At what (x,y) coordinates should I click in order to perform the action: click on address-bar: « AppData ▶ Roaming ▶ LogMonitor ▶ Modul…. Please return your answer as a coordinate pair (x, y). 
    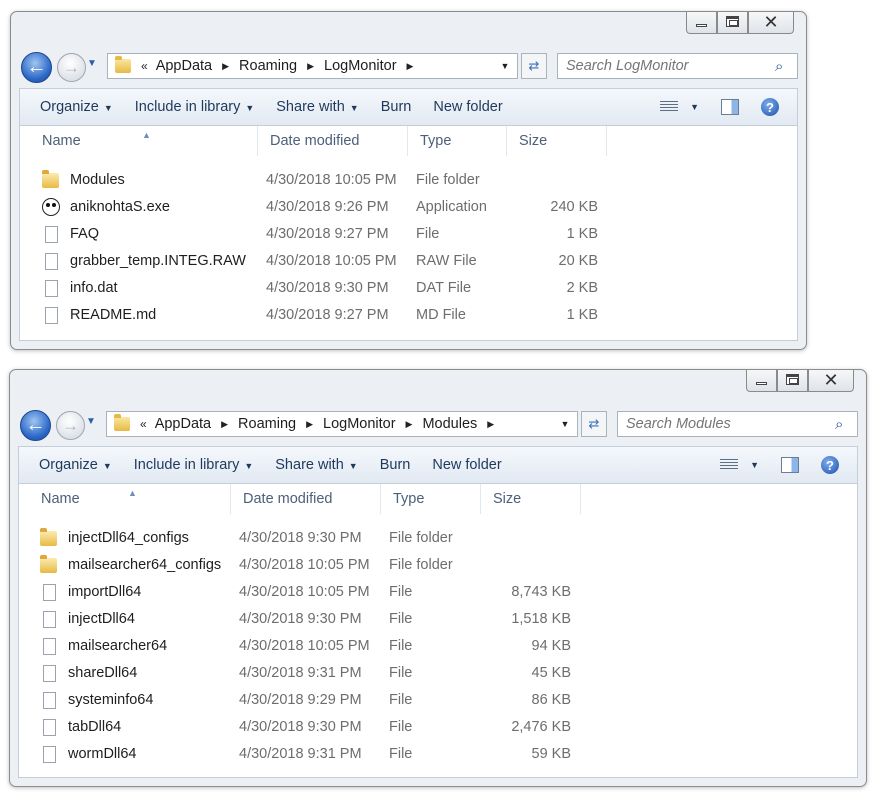
    Looking at the image, I should click on (342, 424).